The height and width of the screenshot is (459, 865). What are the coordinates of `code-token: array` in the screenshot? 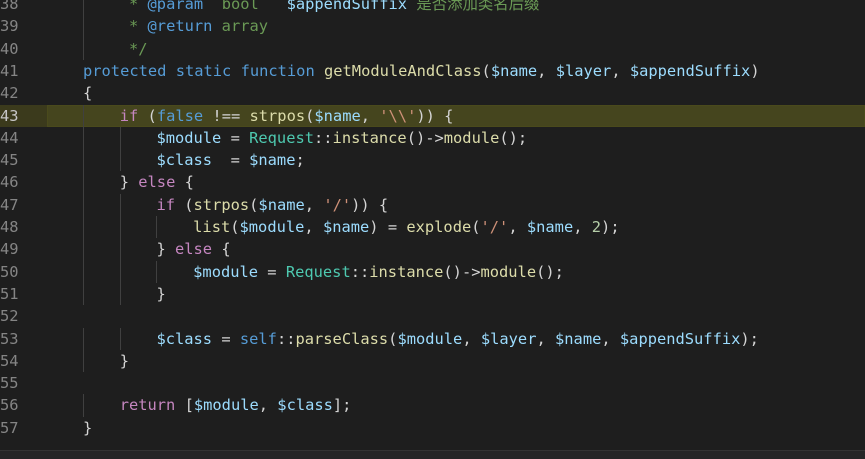 It's located at (240, 26).